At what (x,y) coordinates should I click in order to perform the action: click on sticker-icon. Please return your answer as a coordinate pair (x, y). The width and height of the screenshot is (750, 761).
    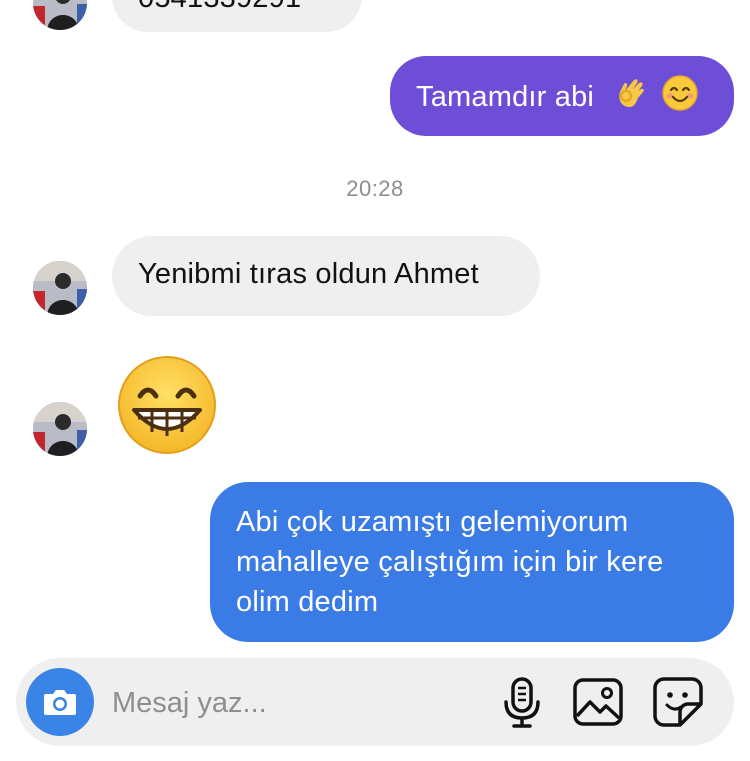
    Looking at the image, I should click on (678, 702).